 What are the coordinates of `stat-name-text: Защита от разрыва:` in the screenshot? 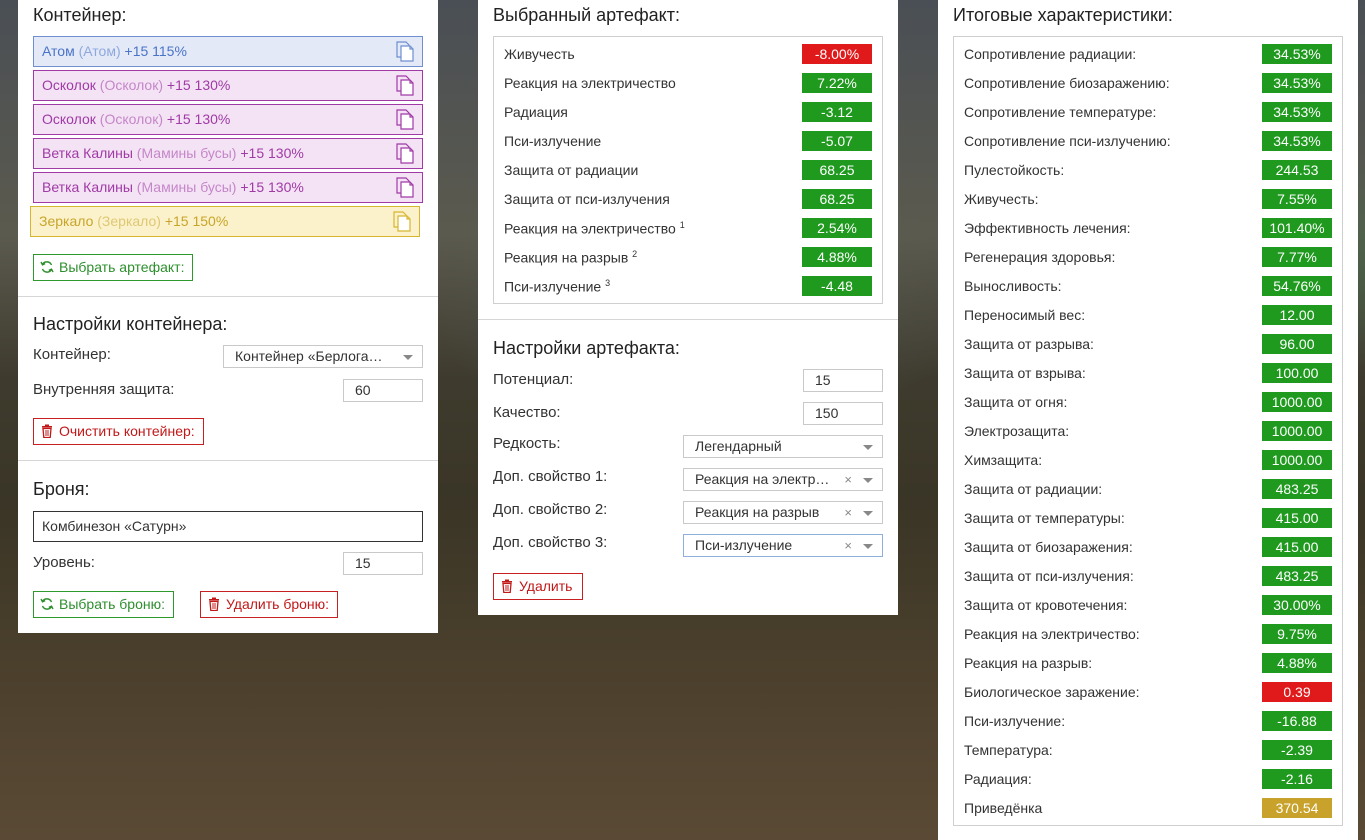 It's located at (1029, 344).